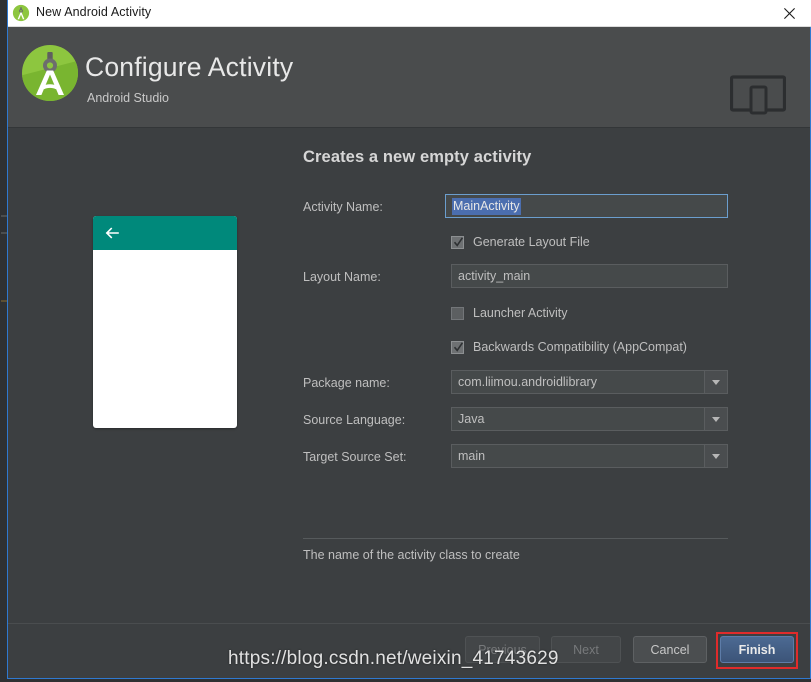 The image size is (811, 682). Describe the element at coordinates (346, 383) in the screenshot. I see `label-package-name: Package name:` at that location.